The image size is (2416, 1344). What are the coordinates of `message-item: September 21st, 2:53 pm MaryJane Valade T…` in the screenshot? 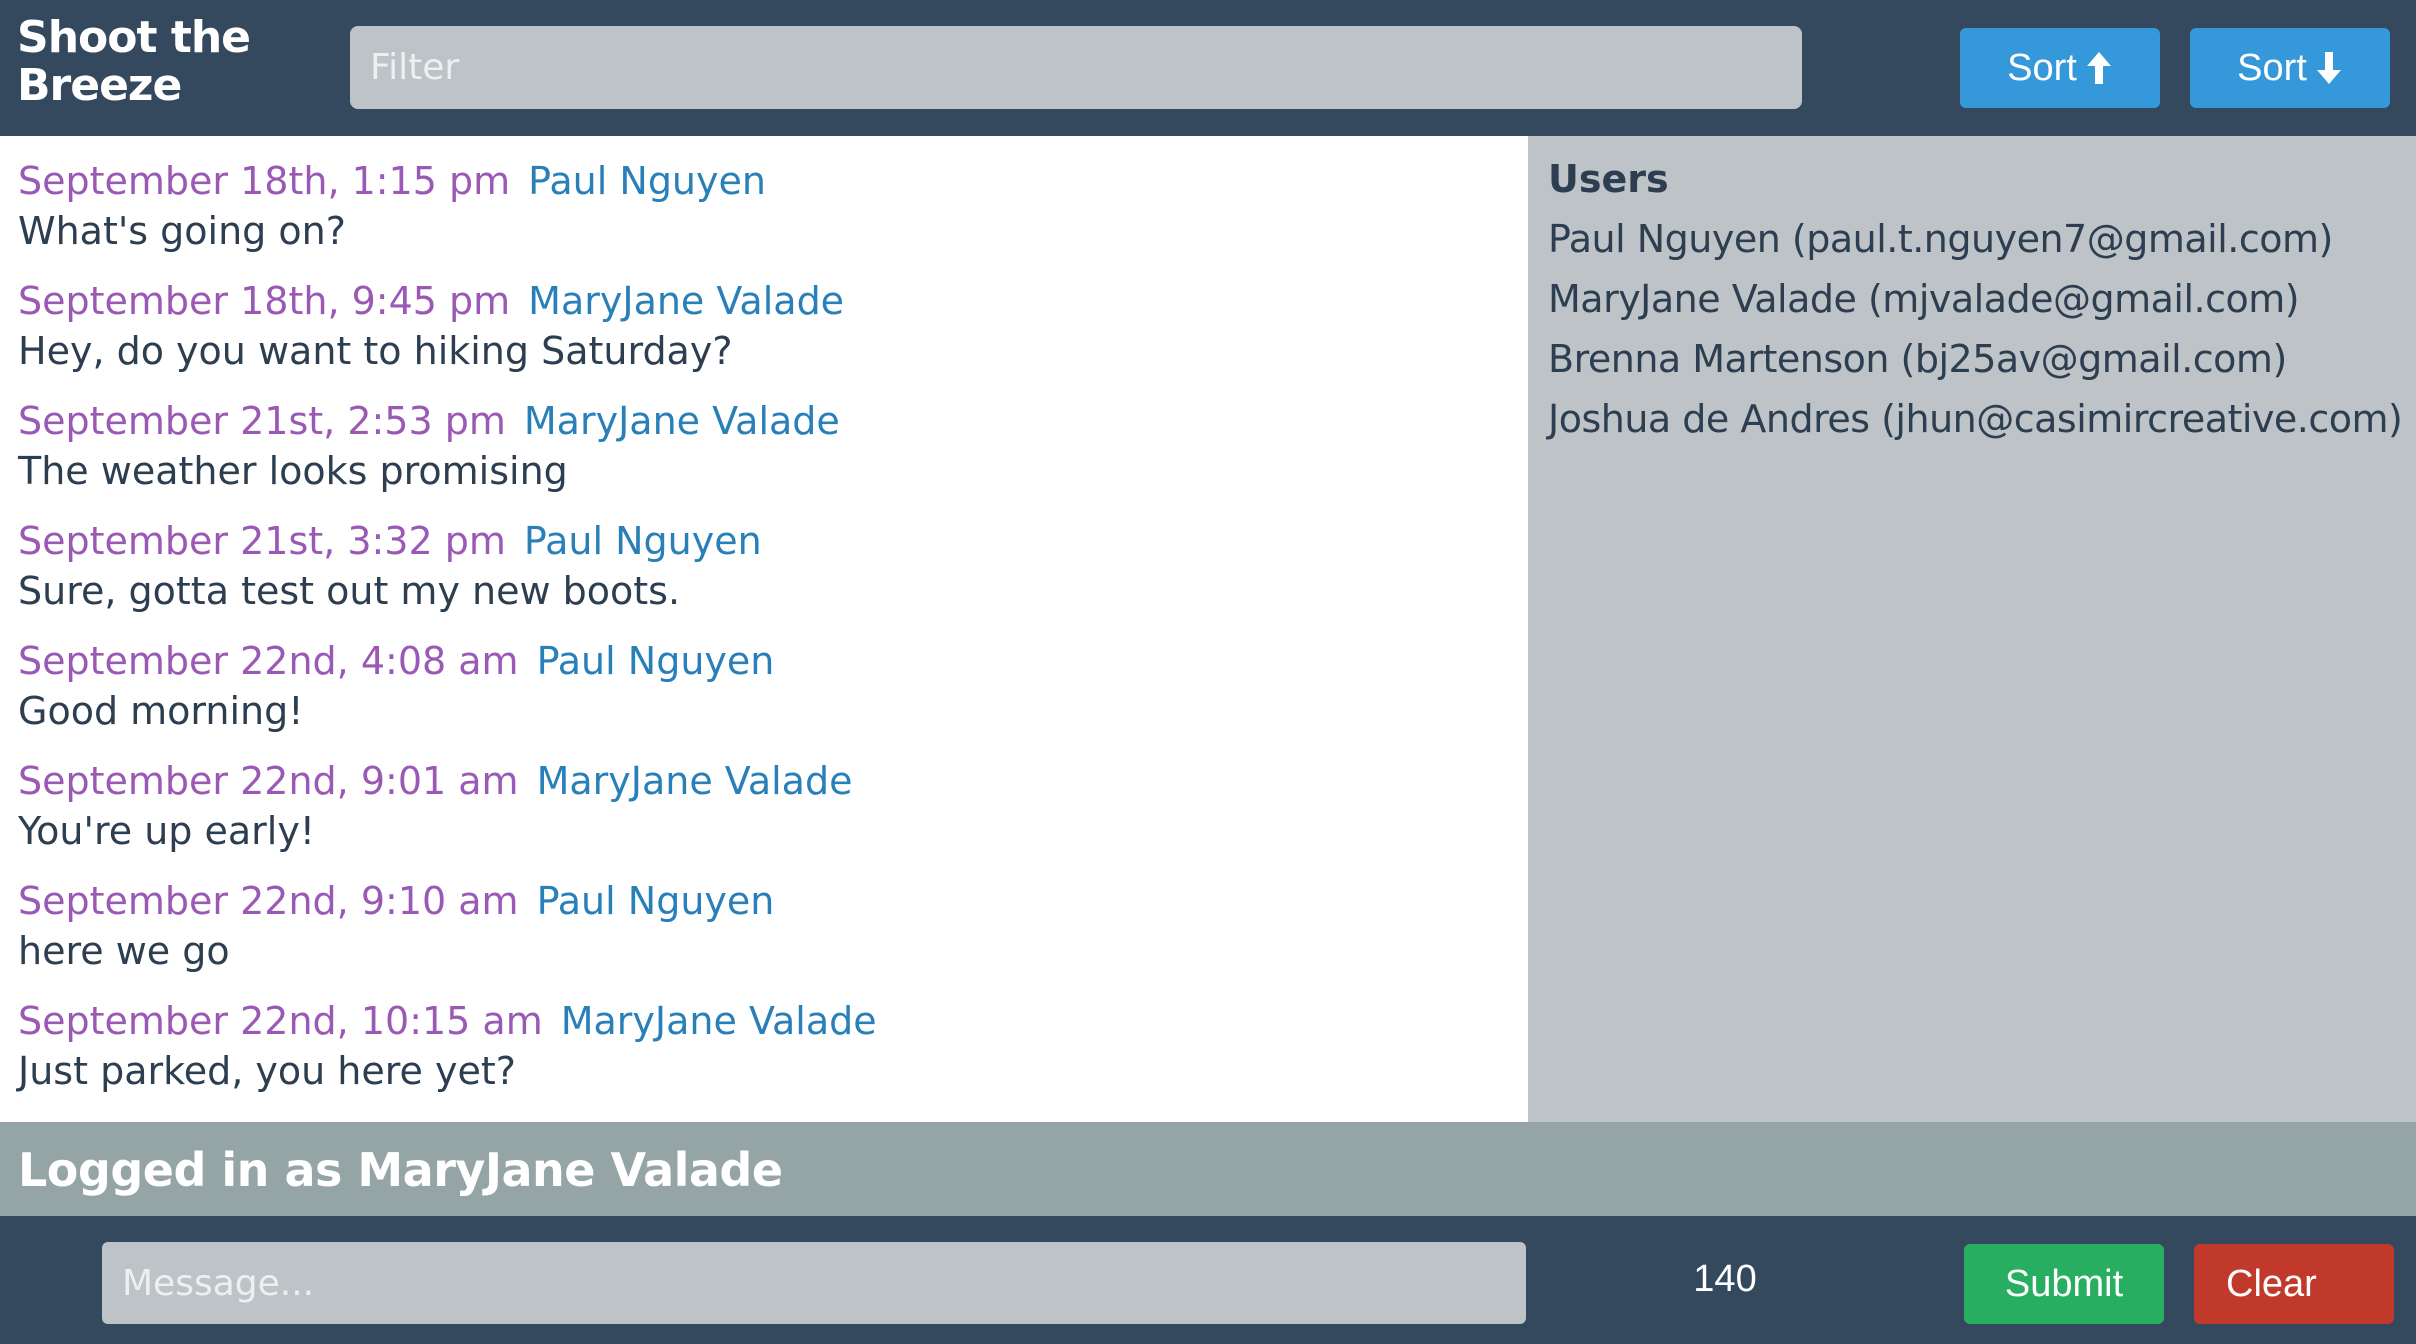 It's located at (763, 446).